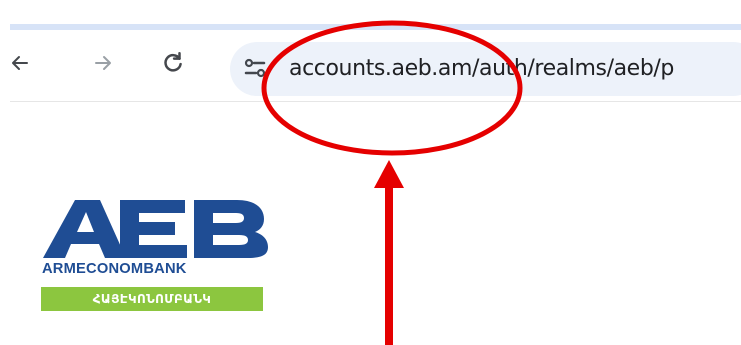  What do you see at coordinates (375, 101) in the screenshot?
I see `toolbar-divider` at bounding box center [375, 101].